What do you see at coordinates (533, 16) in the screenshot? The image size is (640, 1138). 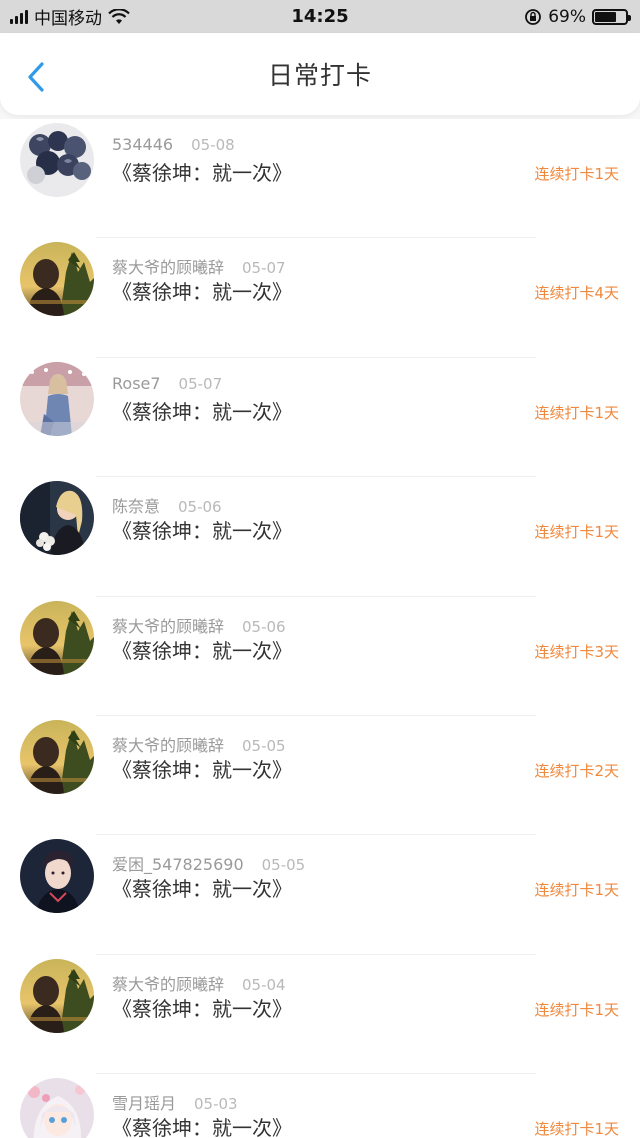 I see `rotation-lock-icon` at bounding box center [533, 16].